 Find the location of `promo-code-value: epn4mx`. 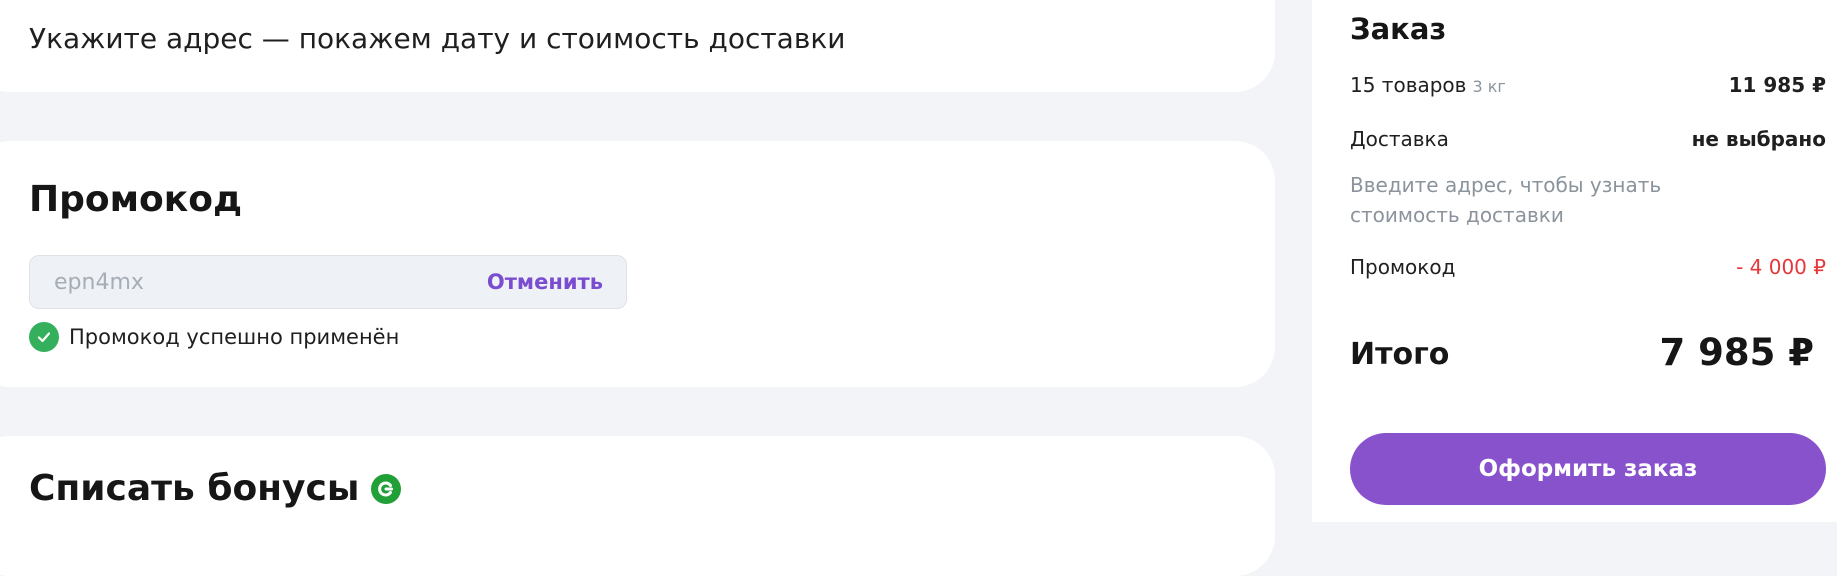

promo-code-value: epn4mx is located at coordinates (99, 282).